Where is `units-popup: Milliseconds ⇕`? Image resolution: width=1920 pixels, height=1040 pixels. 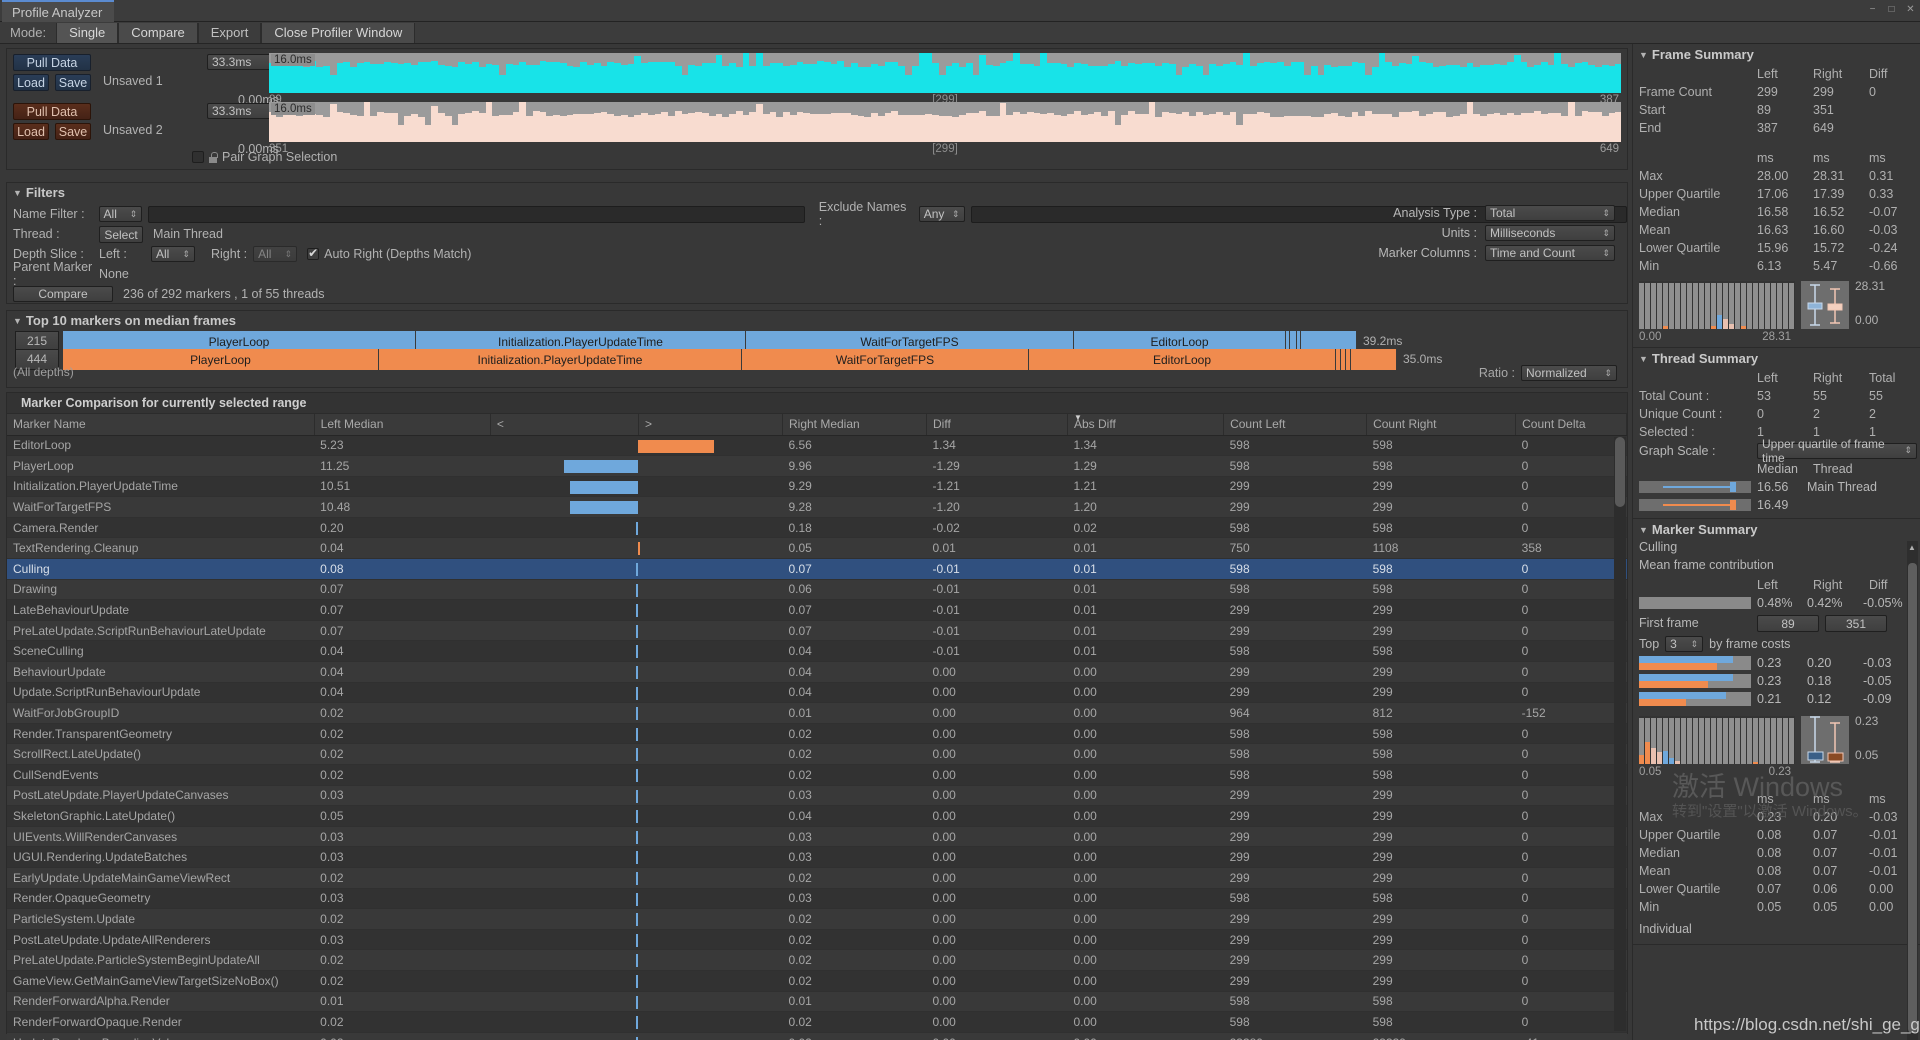 units-popup: Milliseconds ⇕ is located at coordinates (1550, 233).